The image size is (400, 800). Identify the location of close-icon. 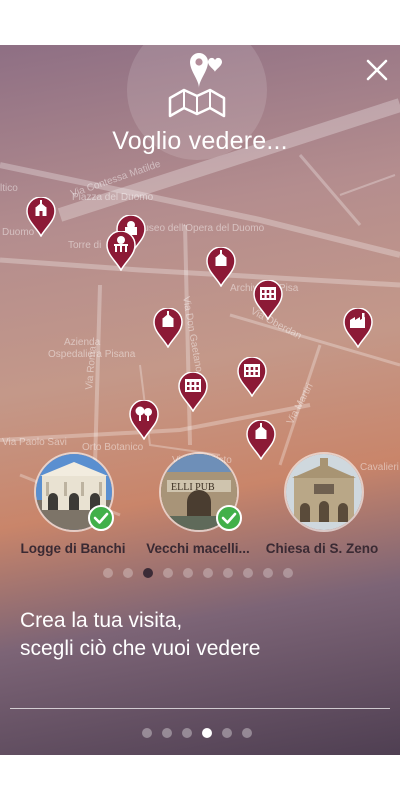
(377, 70).